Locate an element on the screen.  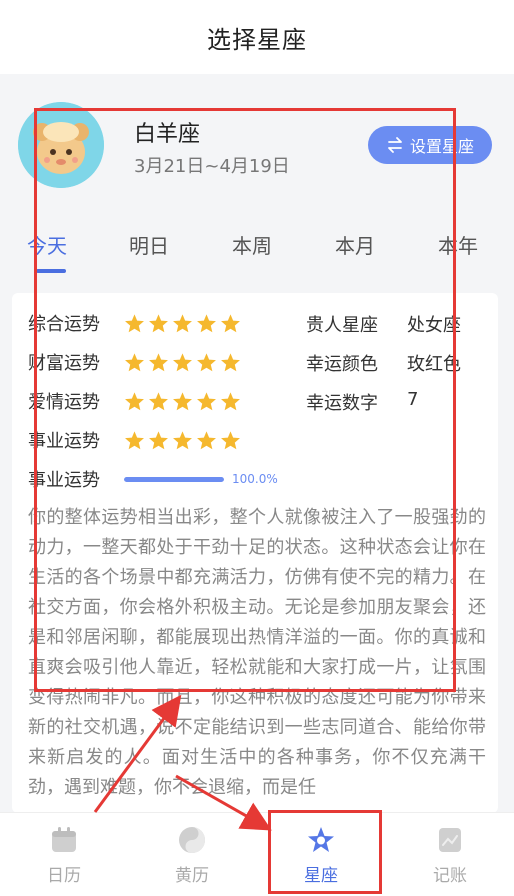
career-progress-bar is located at coordinates (174, 479).